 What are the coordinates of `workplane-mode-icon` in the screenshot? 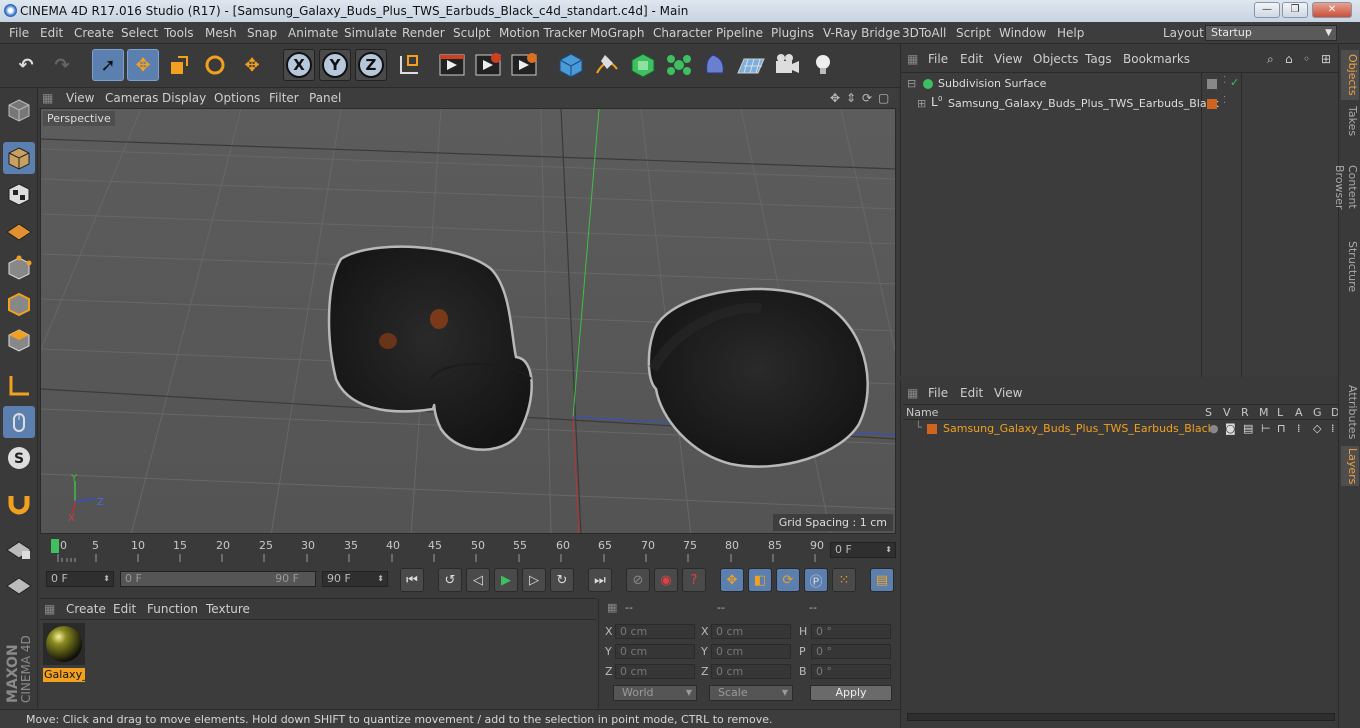 It's located at (19, 230).